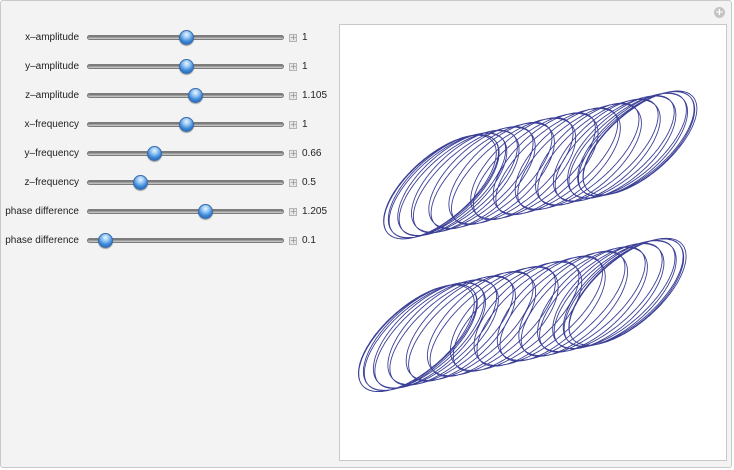 The image size is (734, 470). What do you see at coordinates (51, 124) in the screenshot?
I see `slider-label: x–frequency` at bounding box center [51, 124].